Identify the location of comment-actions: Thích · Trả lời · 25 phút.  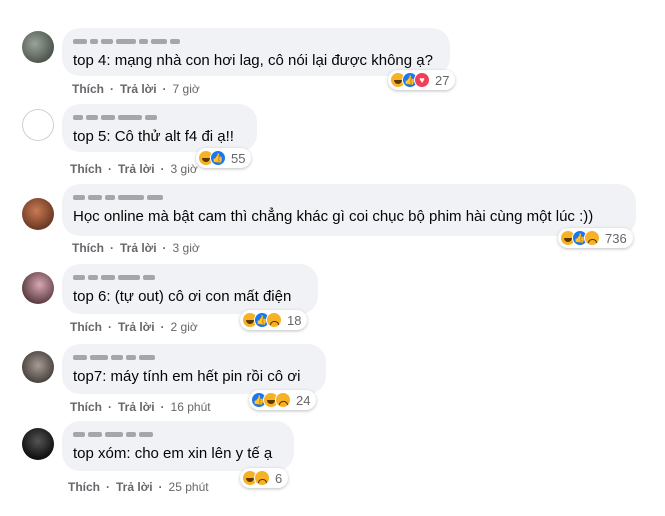
(138, 487).